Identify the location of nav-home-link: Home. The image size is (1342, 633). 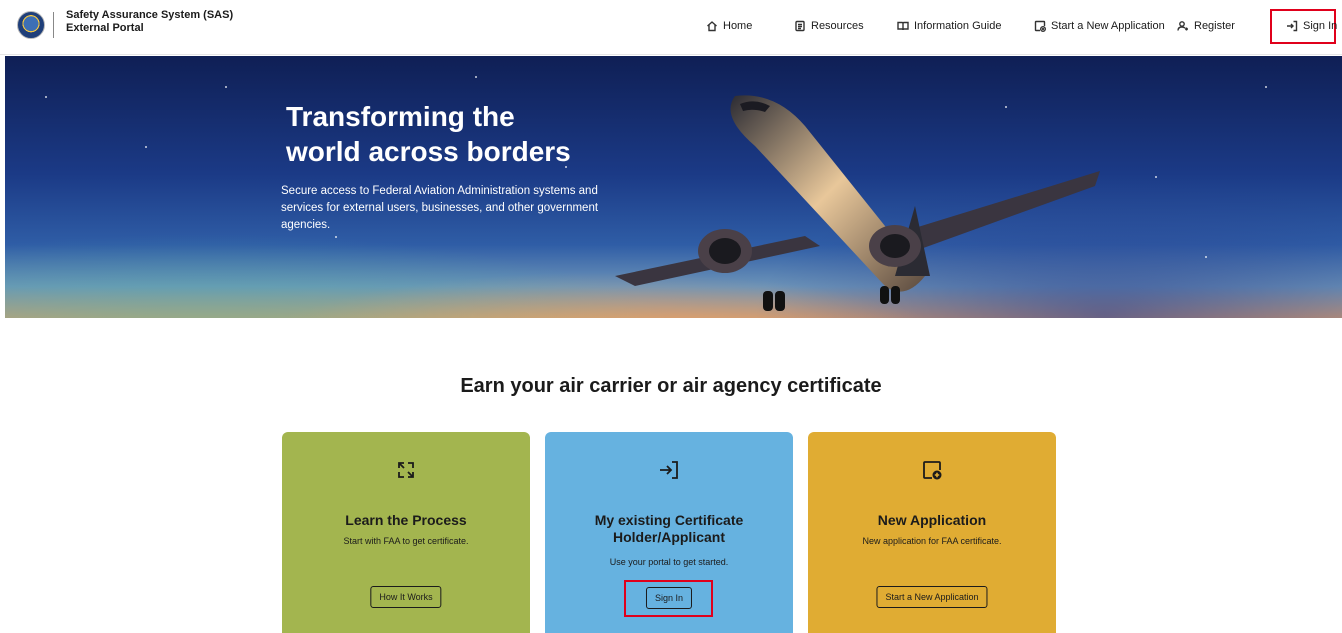
(729, 26).